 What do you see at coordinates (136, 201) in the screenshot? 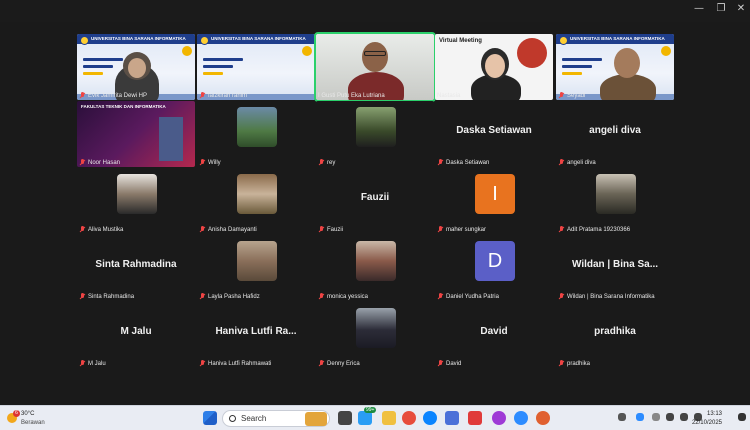
I see `participant-tile: Aliva Mustika` at bounding box center [136, 201].